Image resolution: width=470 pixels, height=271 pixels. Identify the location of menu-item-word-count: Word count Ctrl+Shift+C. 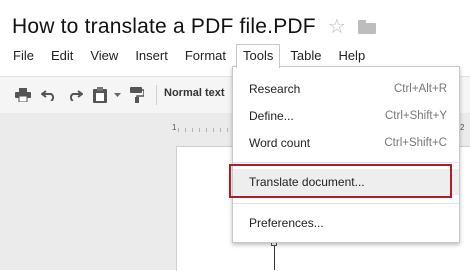
(346, 143).